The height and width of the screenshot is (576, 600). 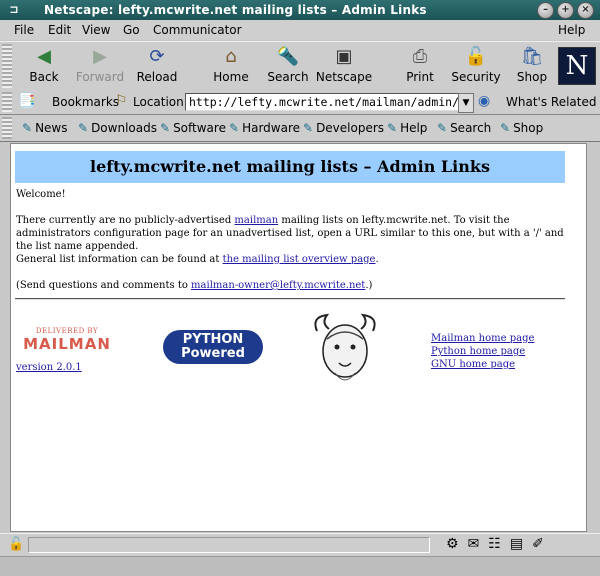 I want to click on personal-grip-handle, so click(x=7, y=128).